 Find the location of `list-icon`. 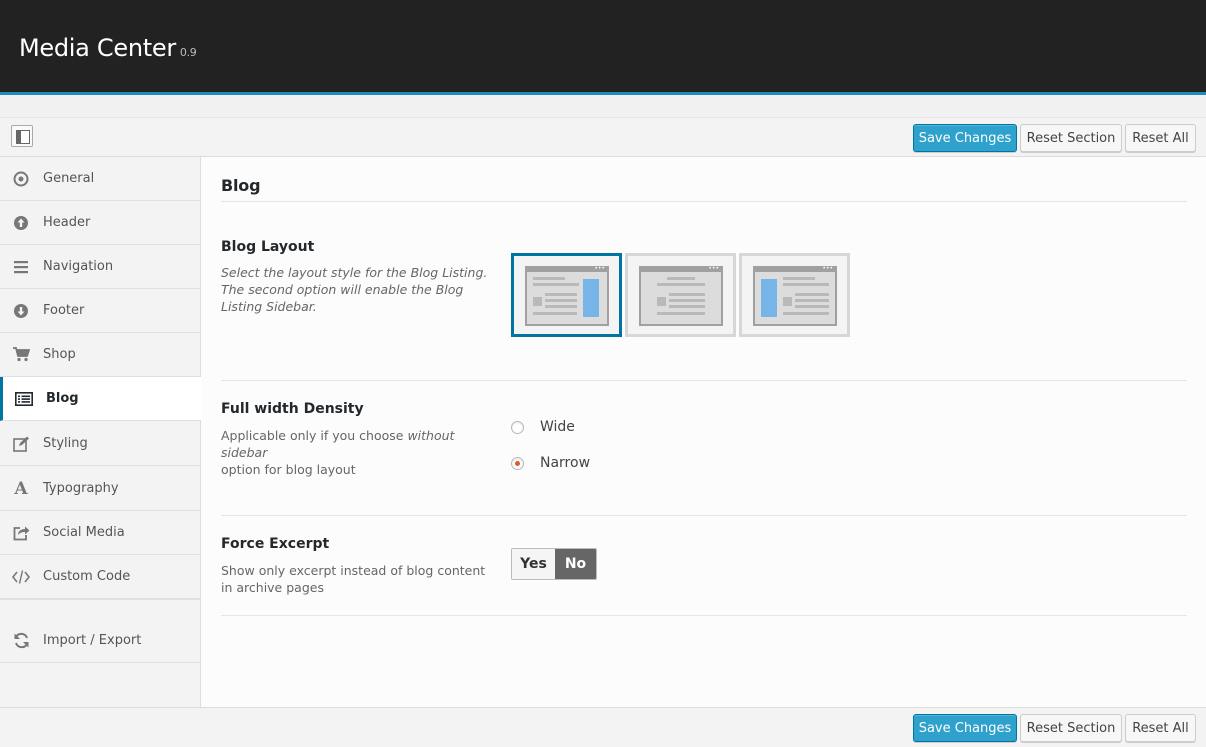

list-icon is located at coordinates (24, 399).